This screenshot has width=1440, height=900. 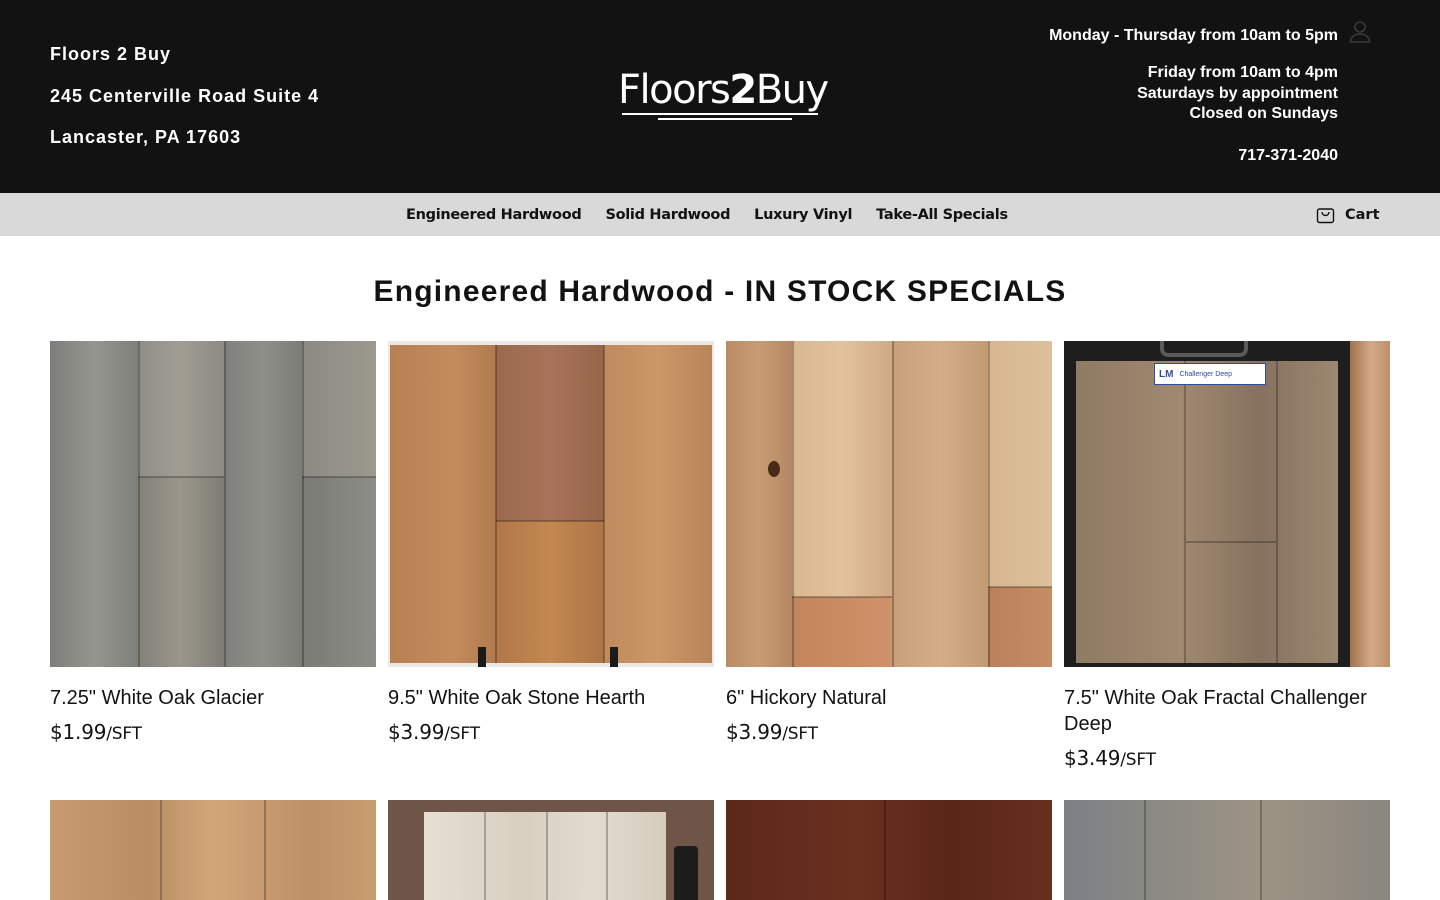 I want to click on page-title: Engineered Hardwood - IN STOCK SPECIALS, so click(x=720, y=291).